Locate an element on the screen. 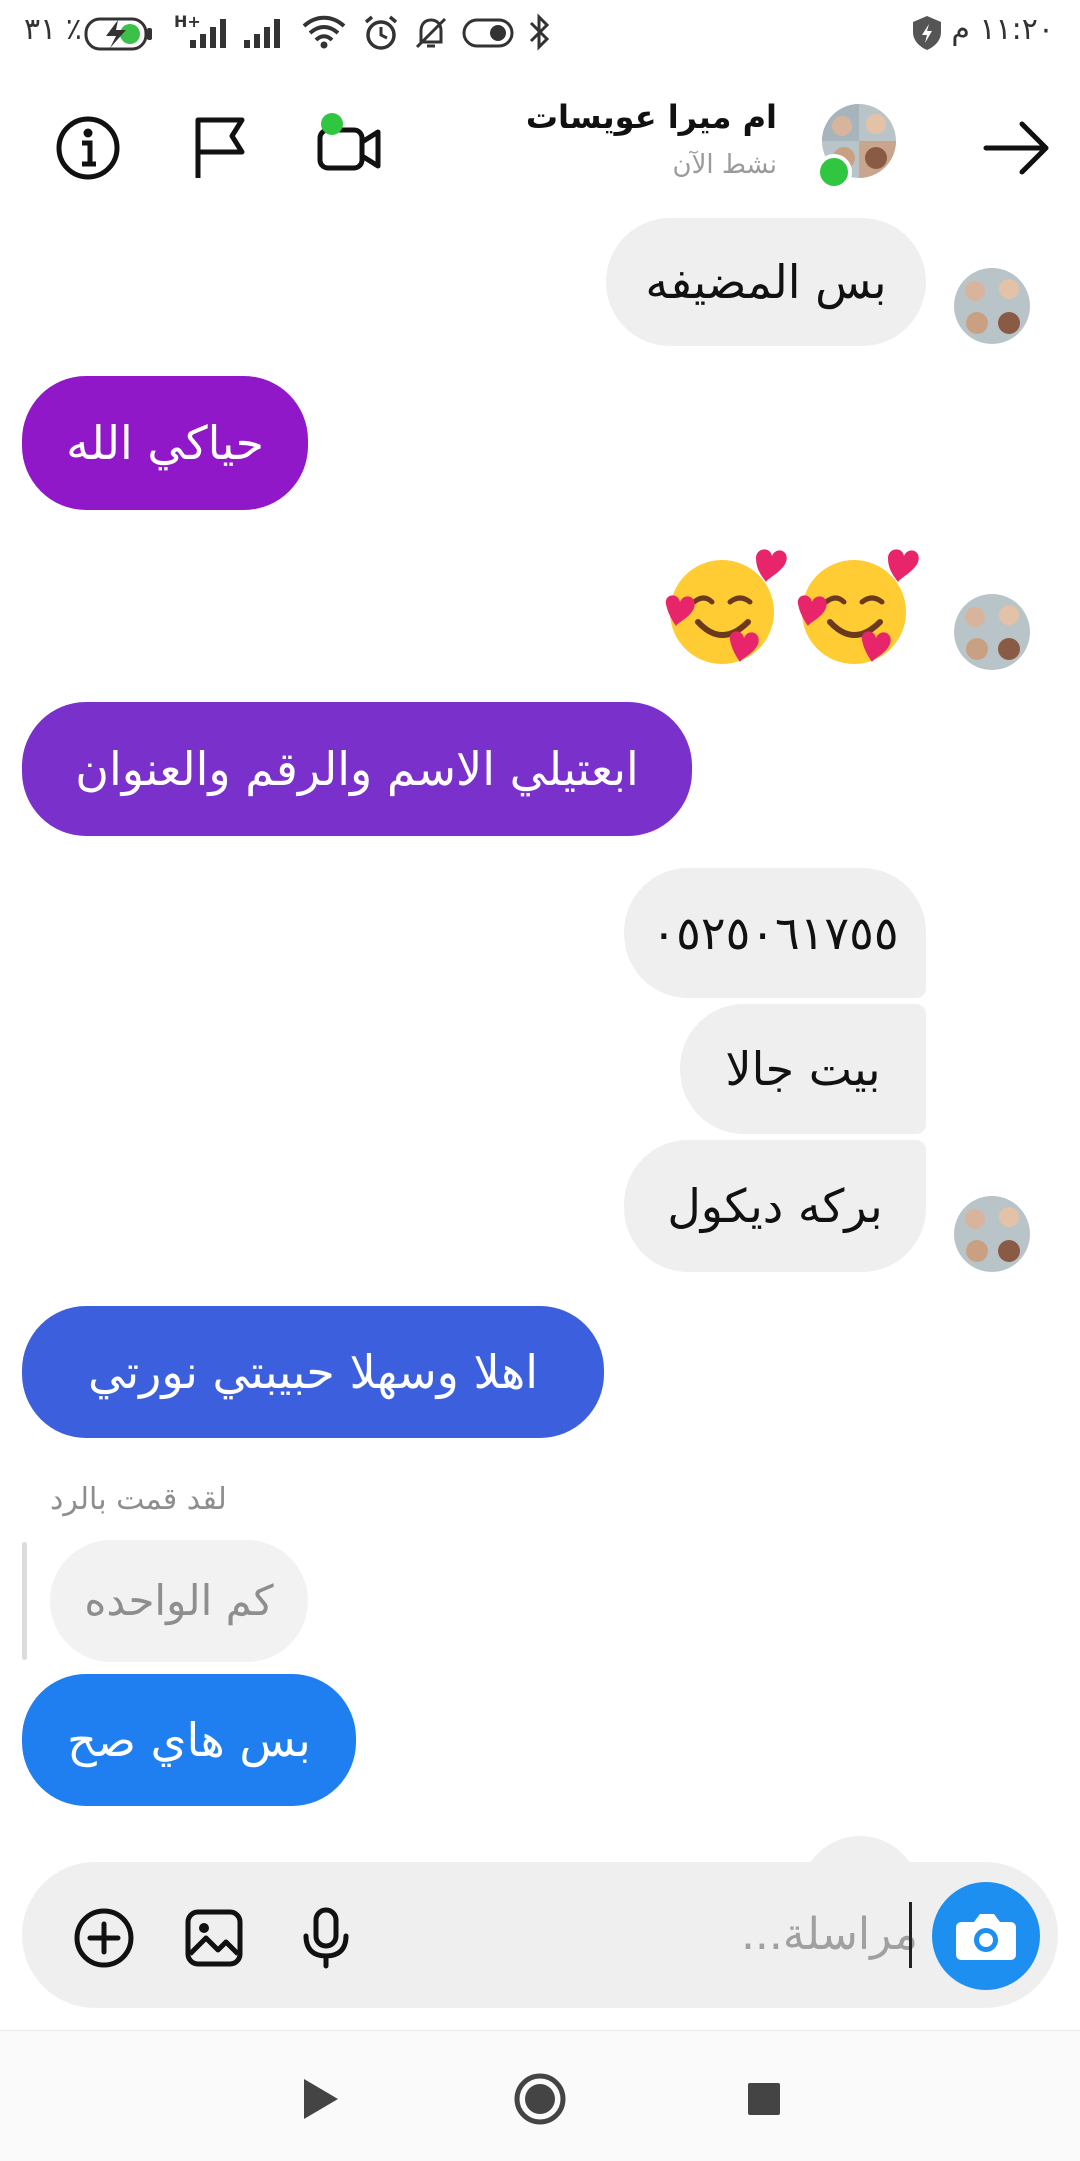  toggle-icon is located at coordinates (488, 33).